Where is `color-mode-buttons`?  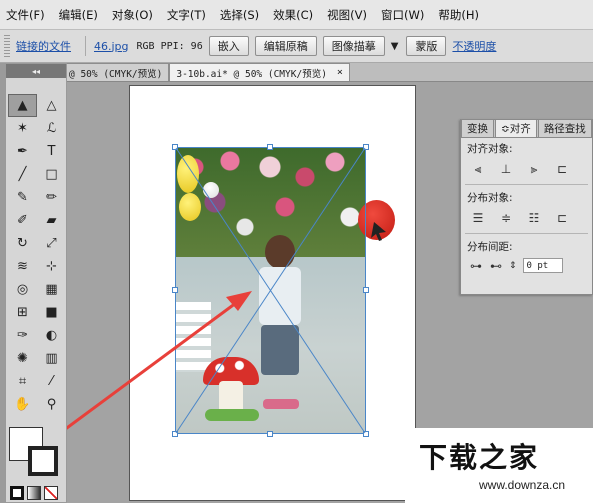 color-mode-buttons is located at coordinates (34, 493).